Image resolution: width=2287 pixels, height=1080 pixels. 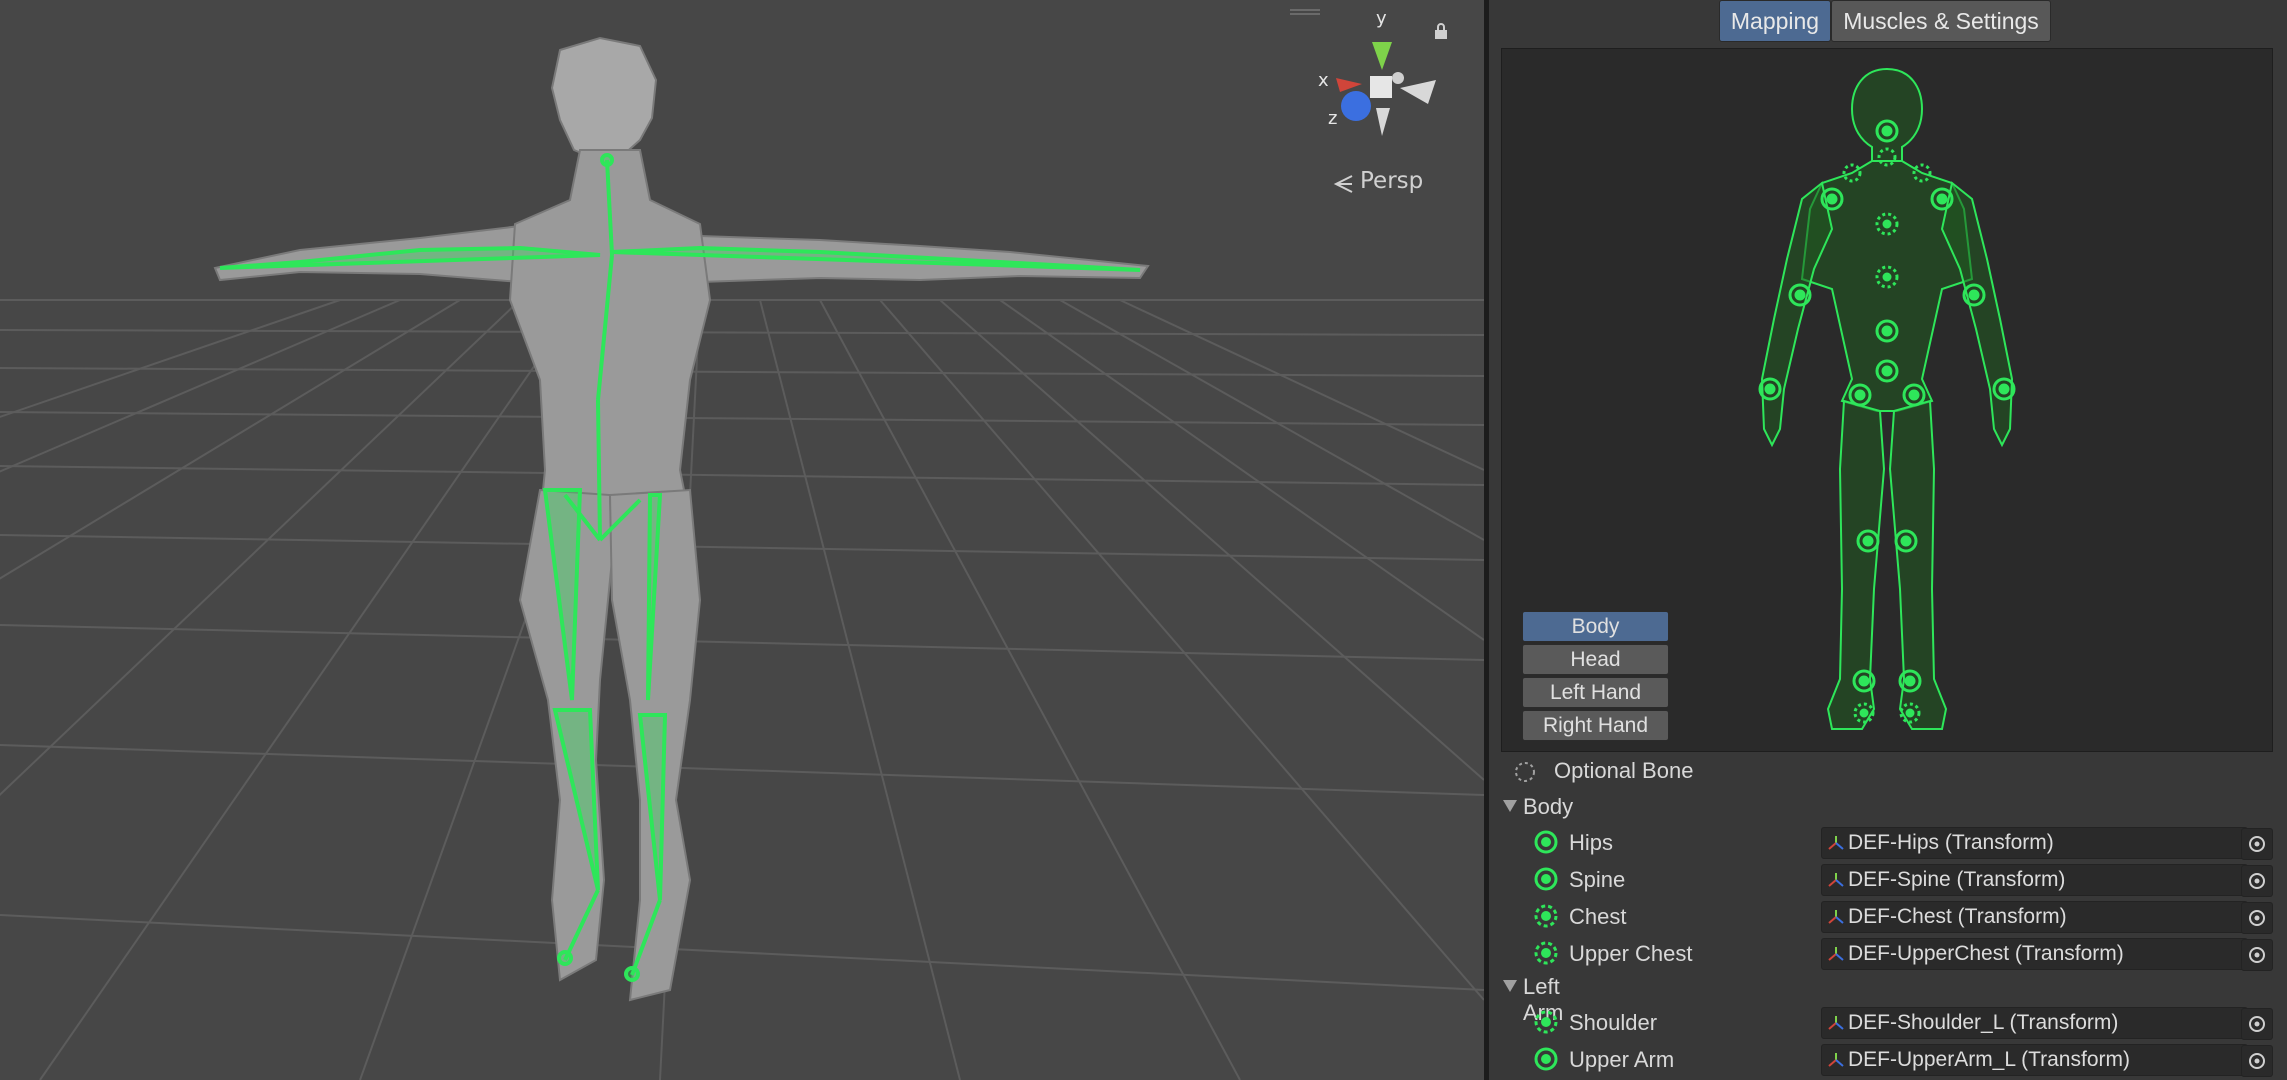 I want to click on bone-row-upper-chest: Upper Chest DEF-UpperChest (Transform), so click(x=1888, y=953).